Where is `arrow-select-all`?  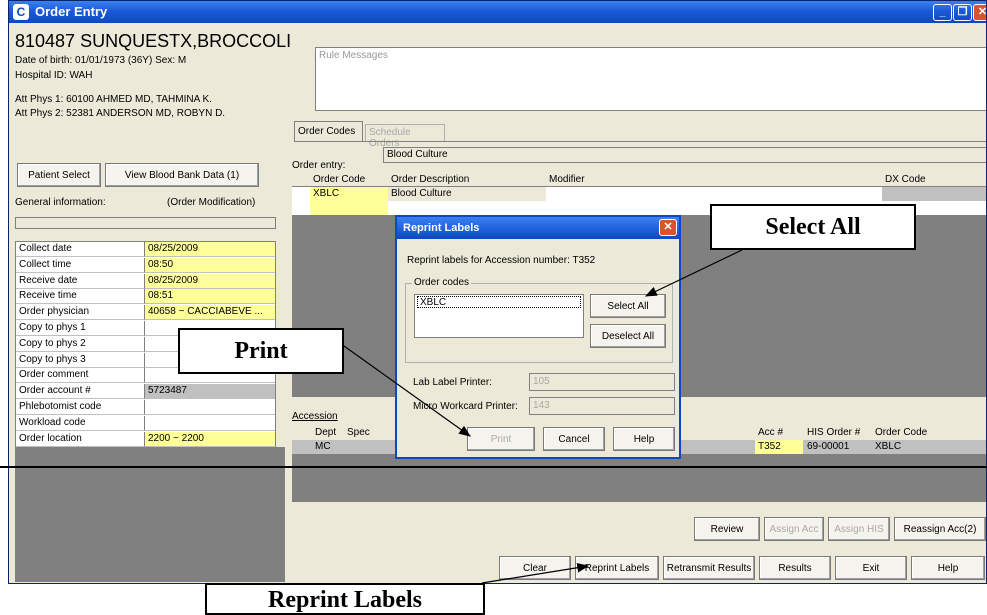 arrow-select-all is located at coordinates (693, 273).